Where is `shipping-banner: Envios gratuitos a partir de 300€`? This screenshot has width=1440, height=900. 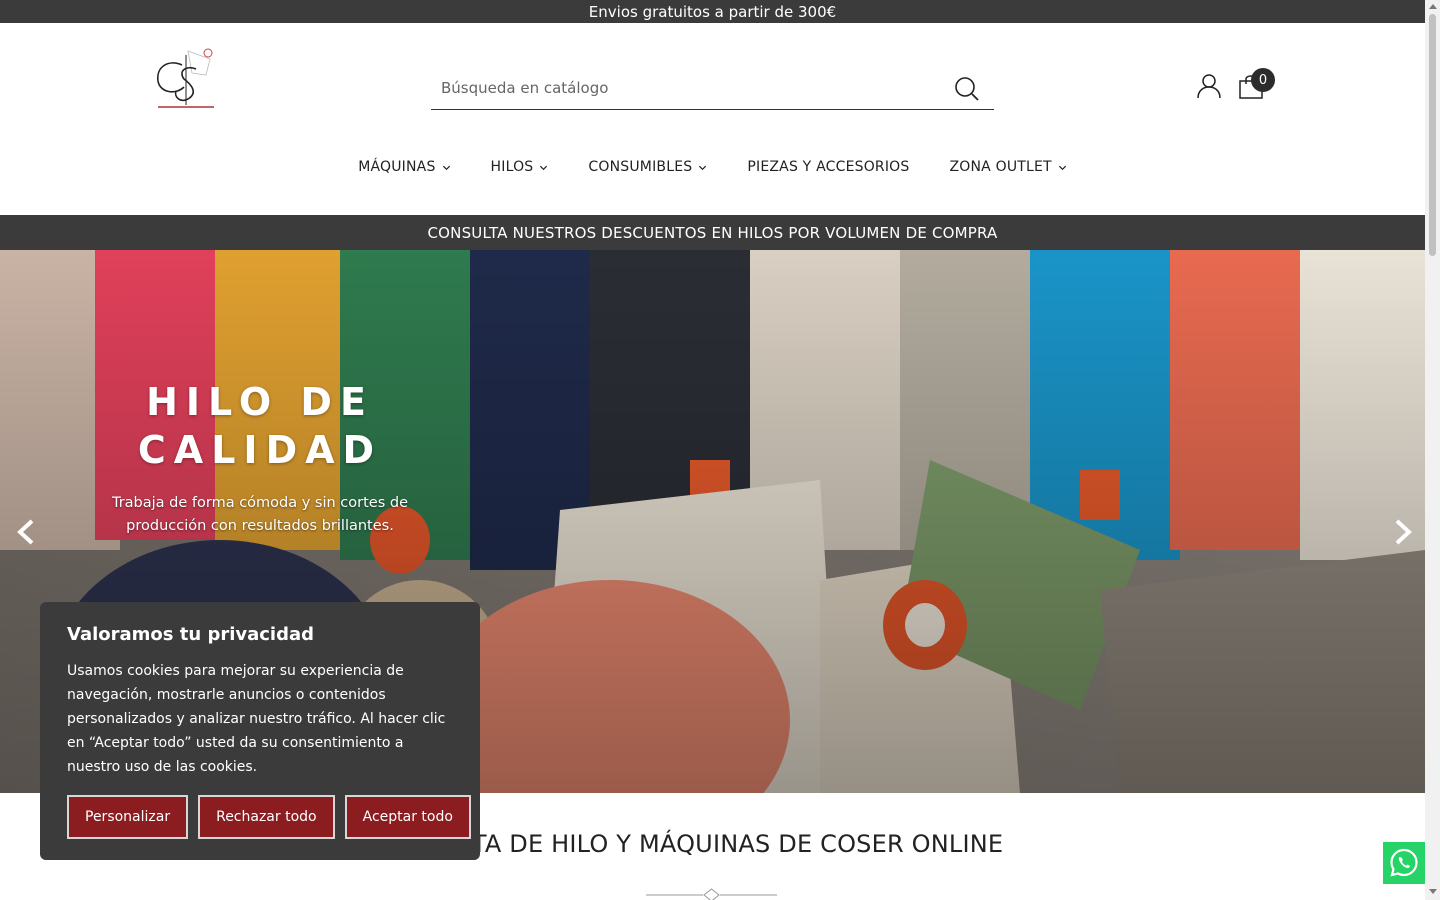
shipping-banner: Envios gratuitos a partir de 300€ is located at coordinates (712, 11).